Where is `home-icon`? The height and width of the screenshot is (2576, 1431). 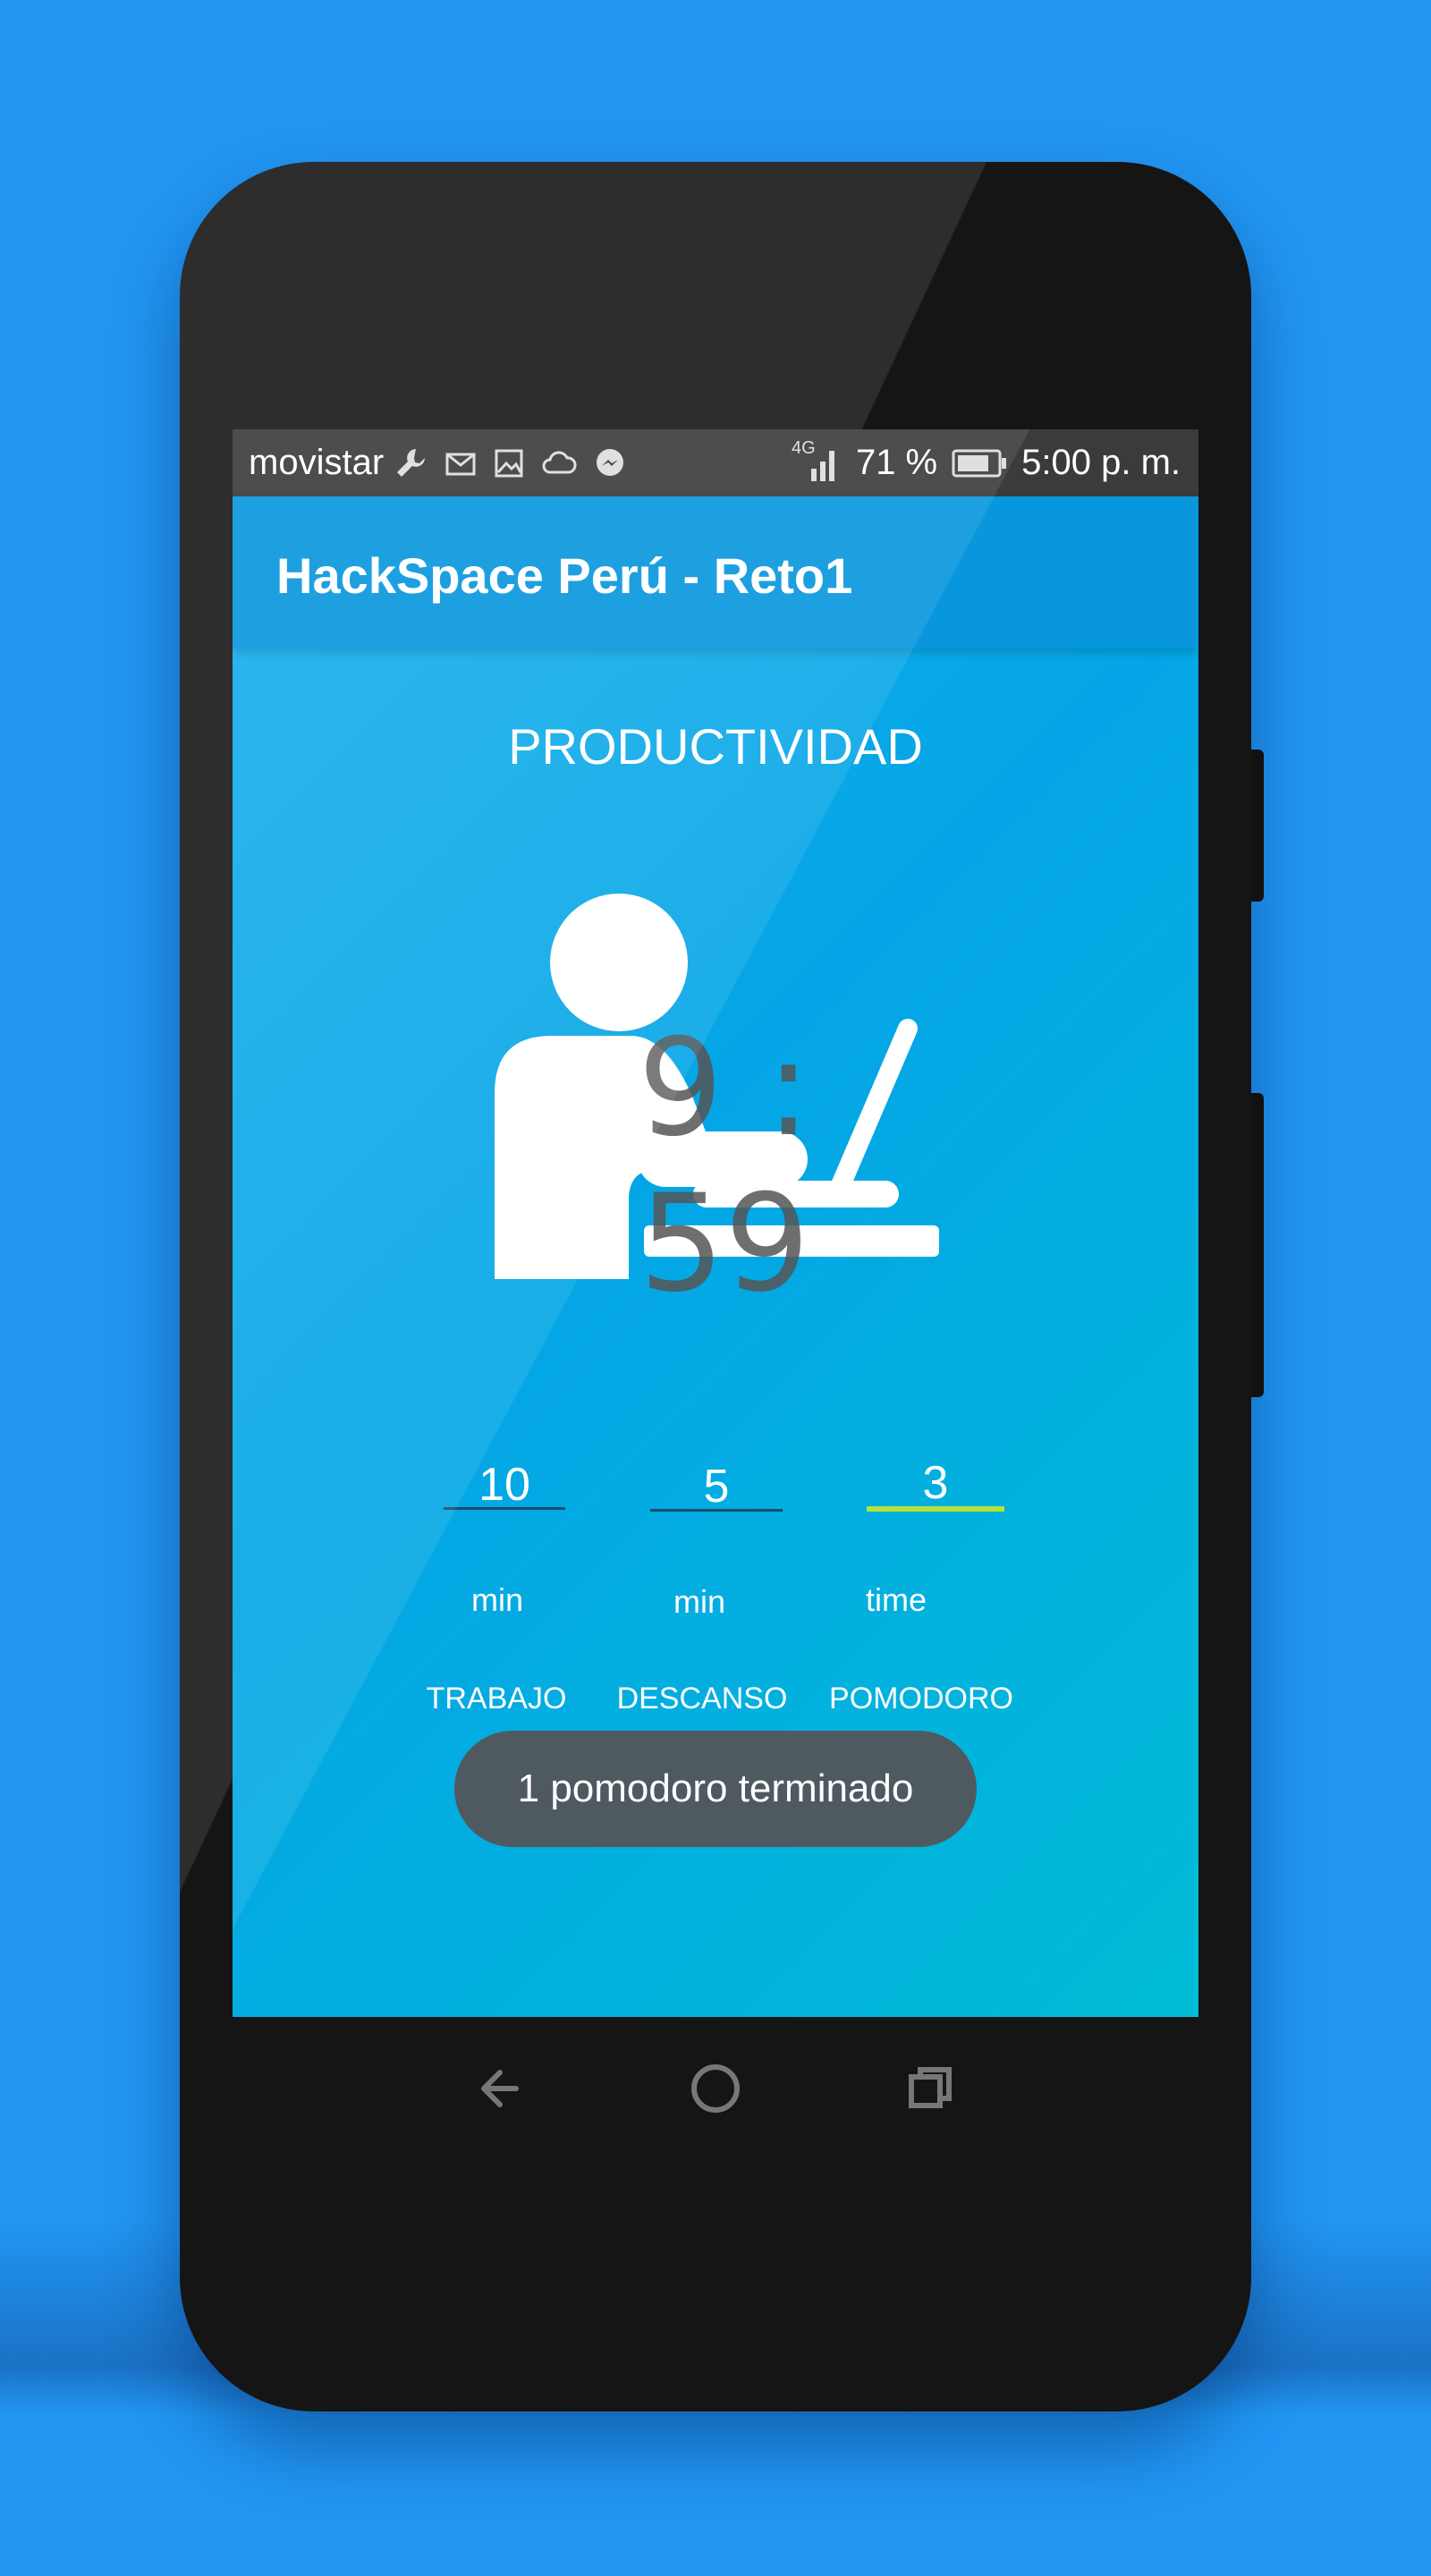 home-icon is located at coordinates (716, 2088).